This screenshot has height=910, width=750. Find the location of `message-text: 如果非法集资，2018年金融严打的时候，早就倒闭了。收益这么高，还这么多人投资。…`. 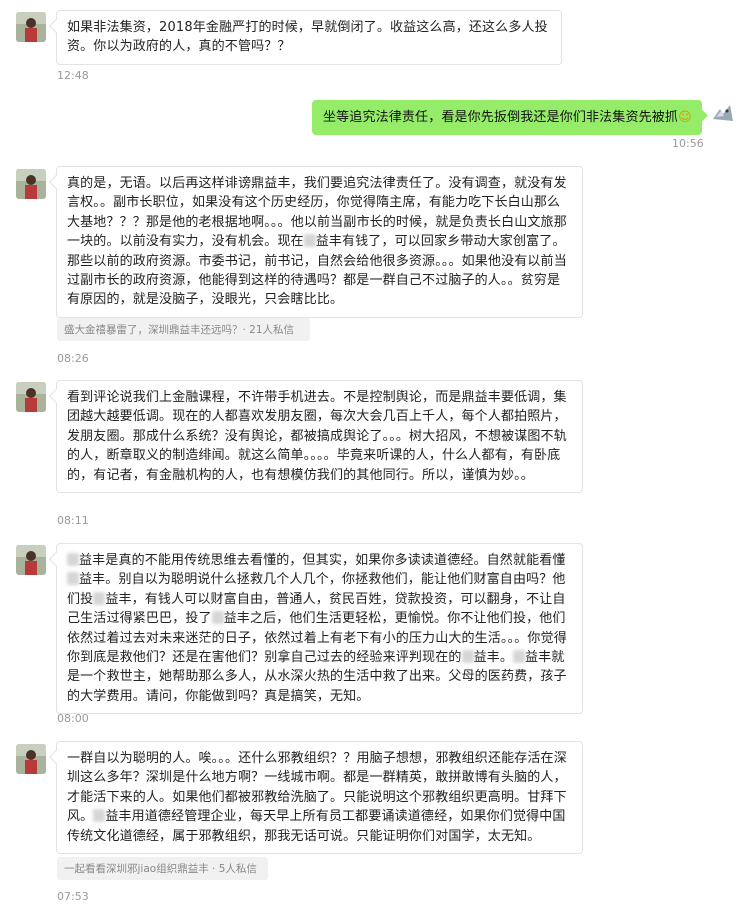

message-text: 如果非法集资，2018年金融严打的时候，早就倒闭了。收益这么高，还这么多人投资。… is located at coordinates (307, 37).